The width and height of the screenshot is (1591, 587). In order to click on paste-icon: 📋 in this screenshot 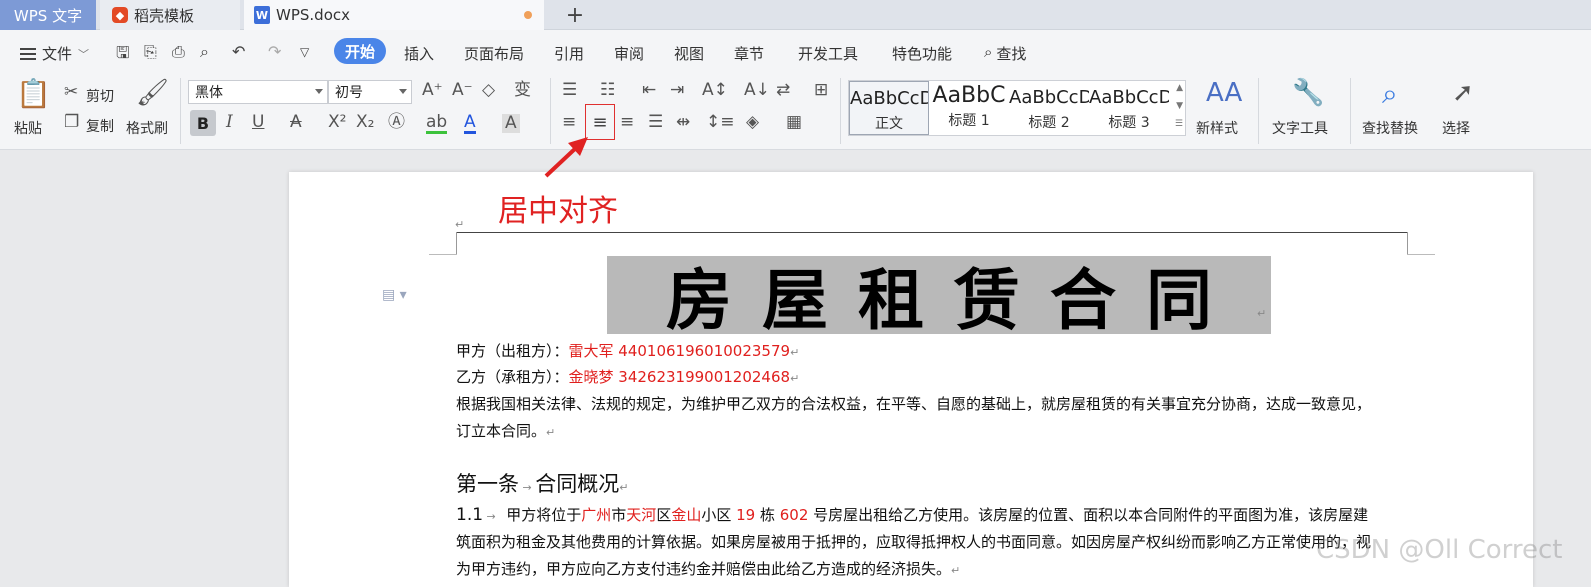, I will do `click(33, 94)`.